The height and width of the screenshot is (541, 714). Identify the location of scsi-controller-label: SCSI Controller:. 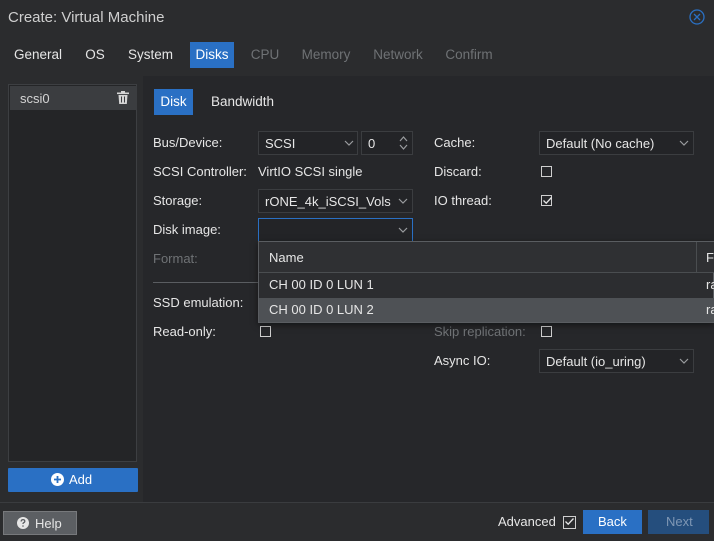
(200, 171).